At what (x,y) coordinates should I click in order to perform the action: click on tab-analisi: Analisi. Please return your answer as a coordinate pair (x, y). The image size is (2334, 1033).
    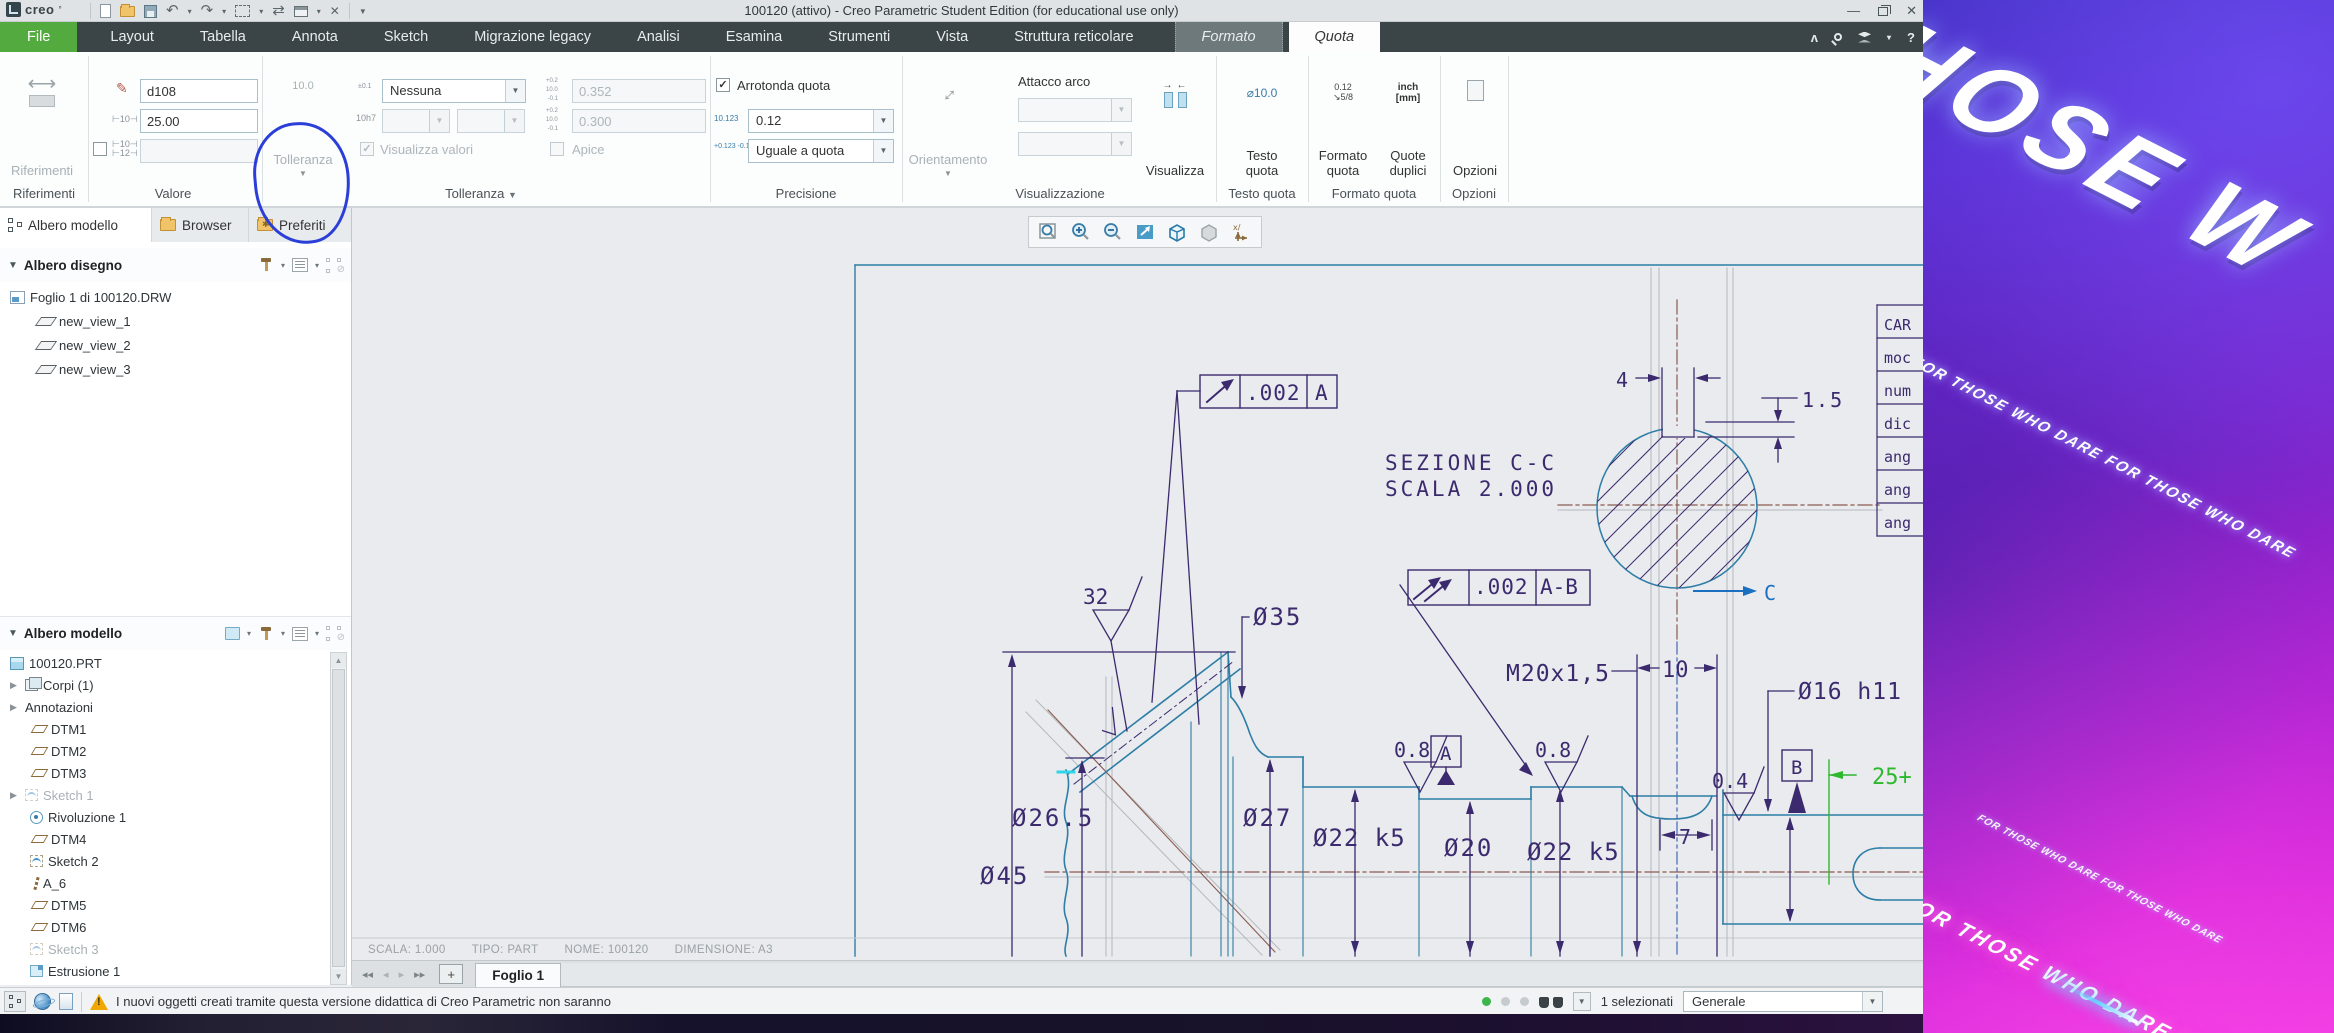
    Looking at the image, I should click on (658, 37).